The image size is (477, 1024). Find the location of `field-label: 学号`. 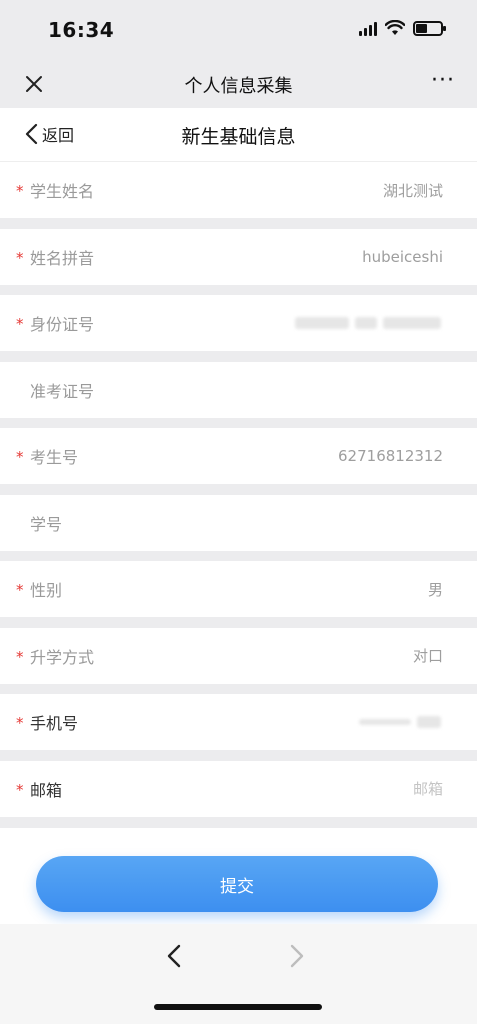

field-label: 学号 is located at coordinates (46, 524).